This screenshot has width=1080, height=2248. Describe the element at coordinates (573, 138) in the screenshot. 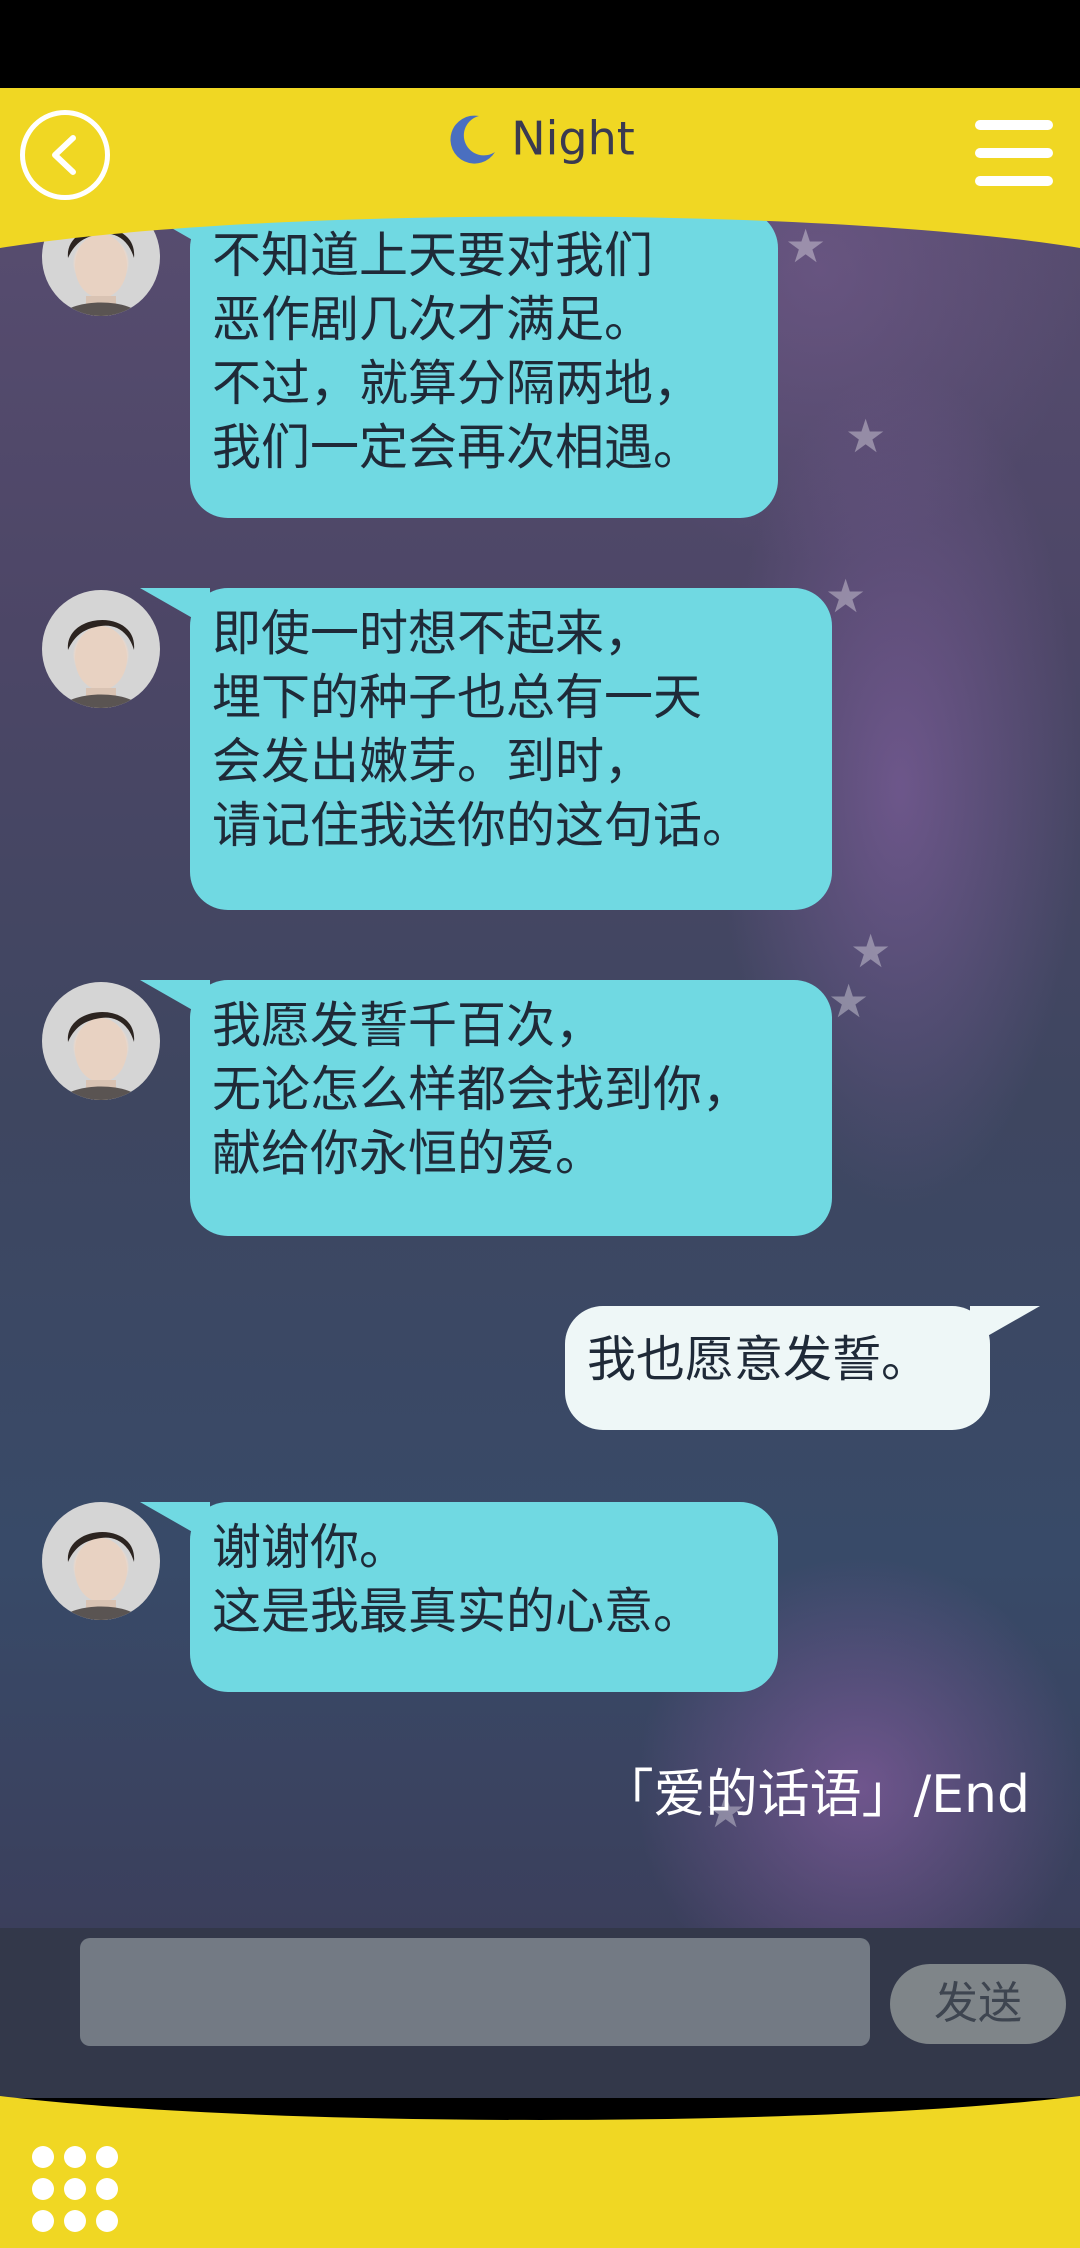

I see `title-text: Night` at that location.